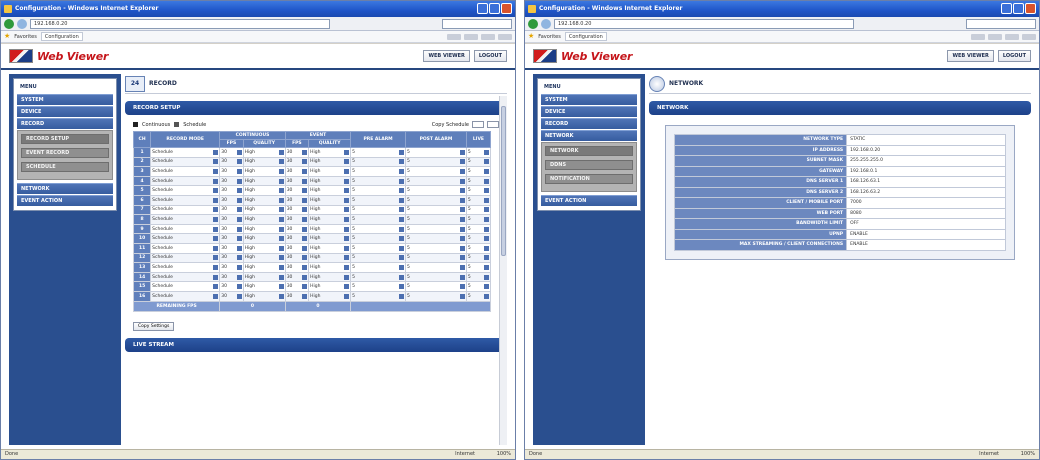 Image resolution: width=1040 pixels, height=460 pixels. I want to click on back-icon, so click(533, 23).